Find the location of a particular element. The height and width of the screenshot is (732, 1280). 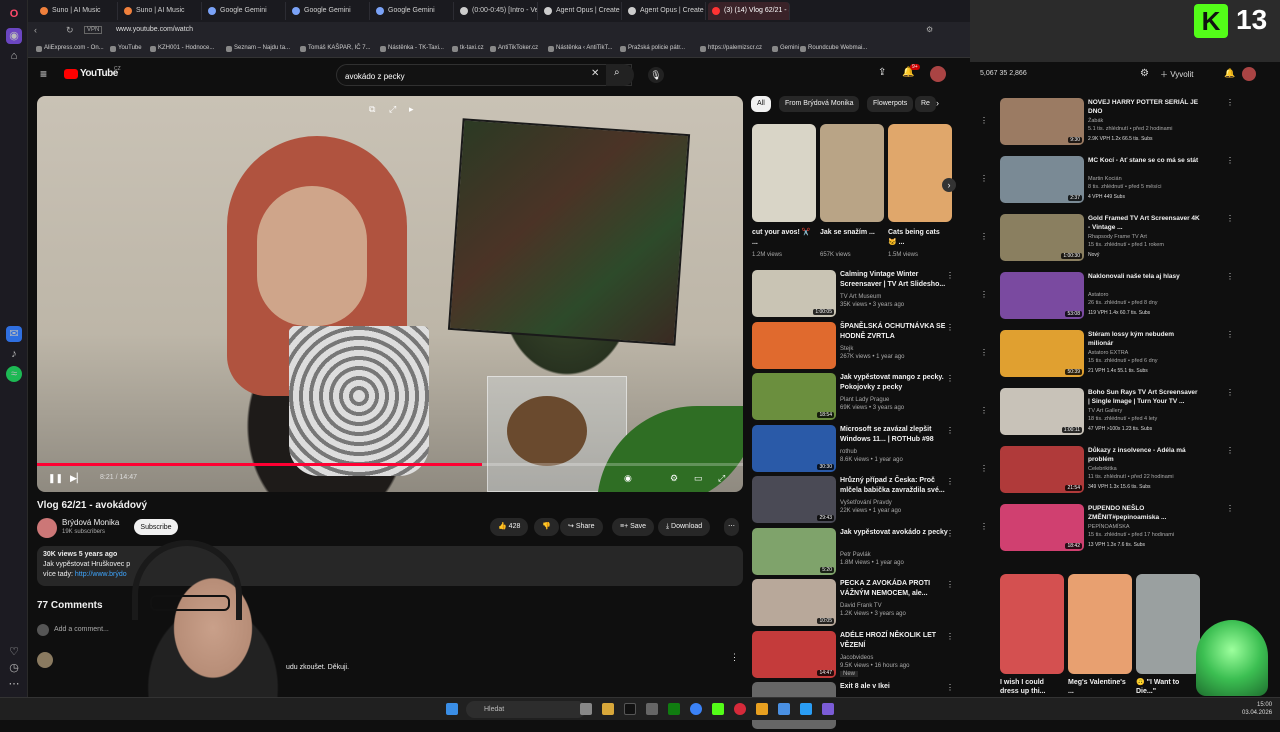

bell-icon: 🔔 is located at coordinates (1229, 73).